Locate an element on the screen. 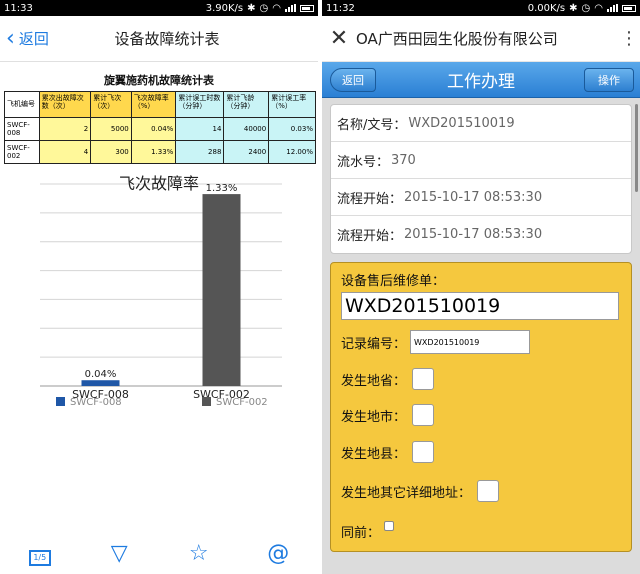  app-header: ‹ 返回 设备故障统计表 is located at coordinates (159, 39).